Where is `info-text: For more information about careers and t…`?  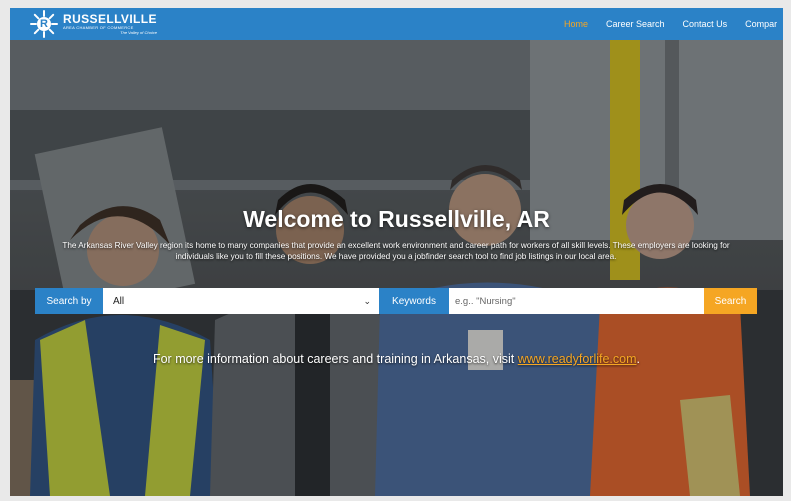
info-text: For more information about careers and t… is located at coordinates (335, 359).